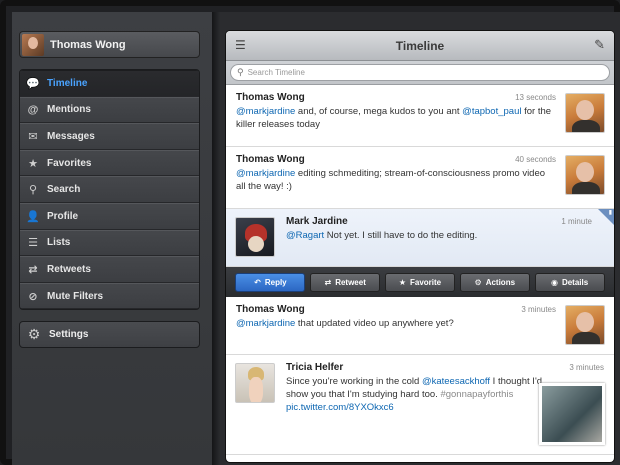 The image size is (620, 465). I want to click on sidebar-item-favorites: ★ Favorites, so click(109, 163).